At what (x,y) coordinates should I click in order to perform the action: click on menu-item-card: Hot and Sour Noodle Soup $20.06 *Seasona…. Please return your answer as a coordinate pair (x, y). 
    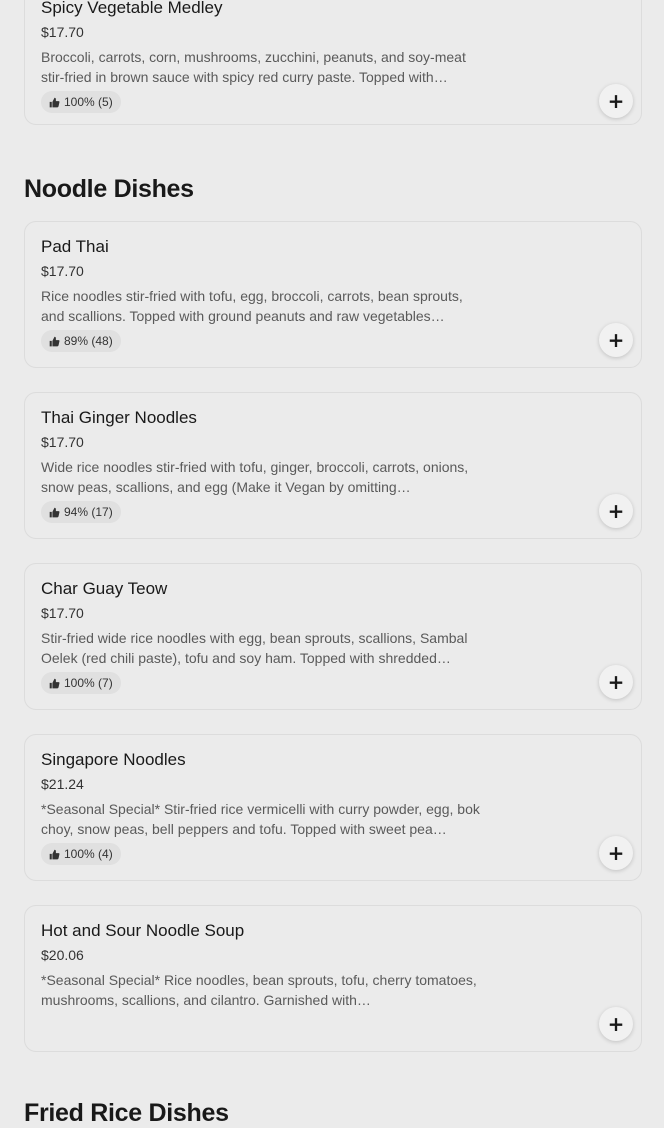
    Looking at the image, I should click on (333, 978).